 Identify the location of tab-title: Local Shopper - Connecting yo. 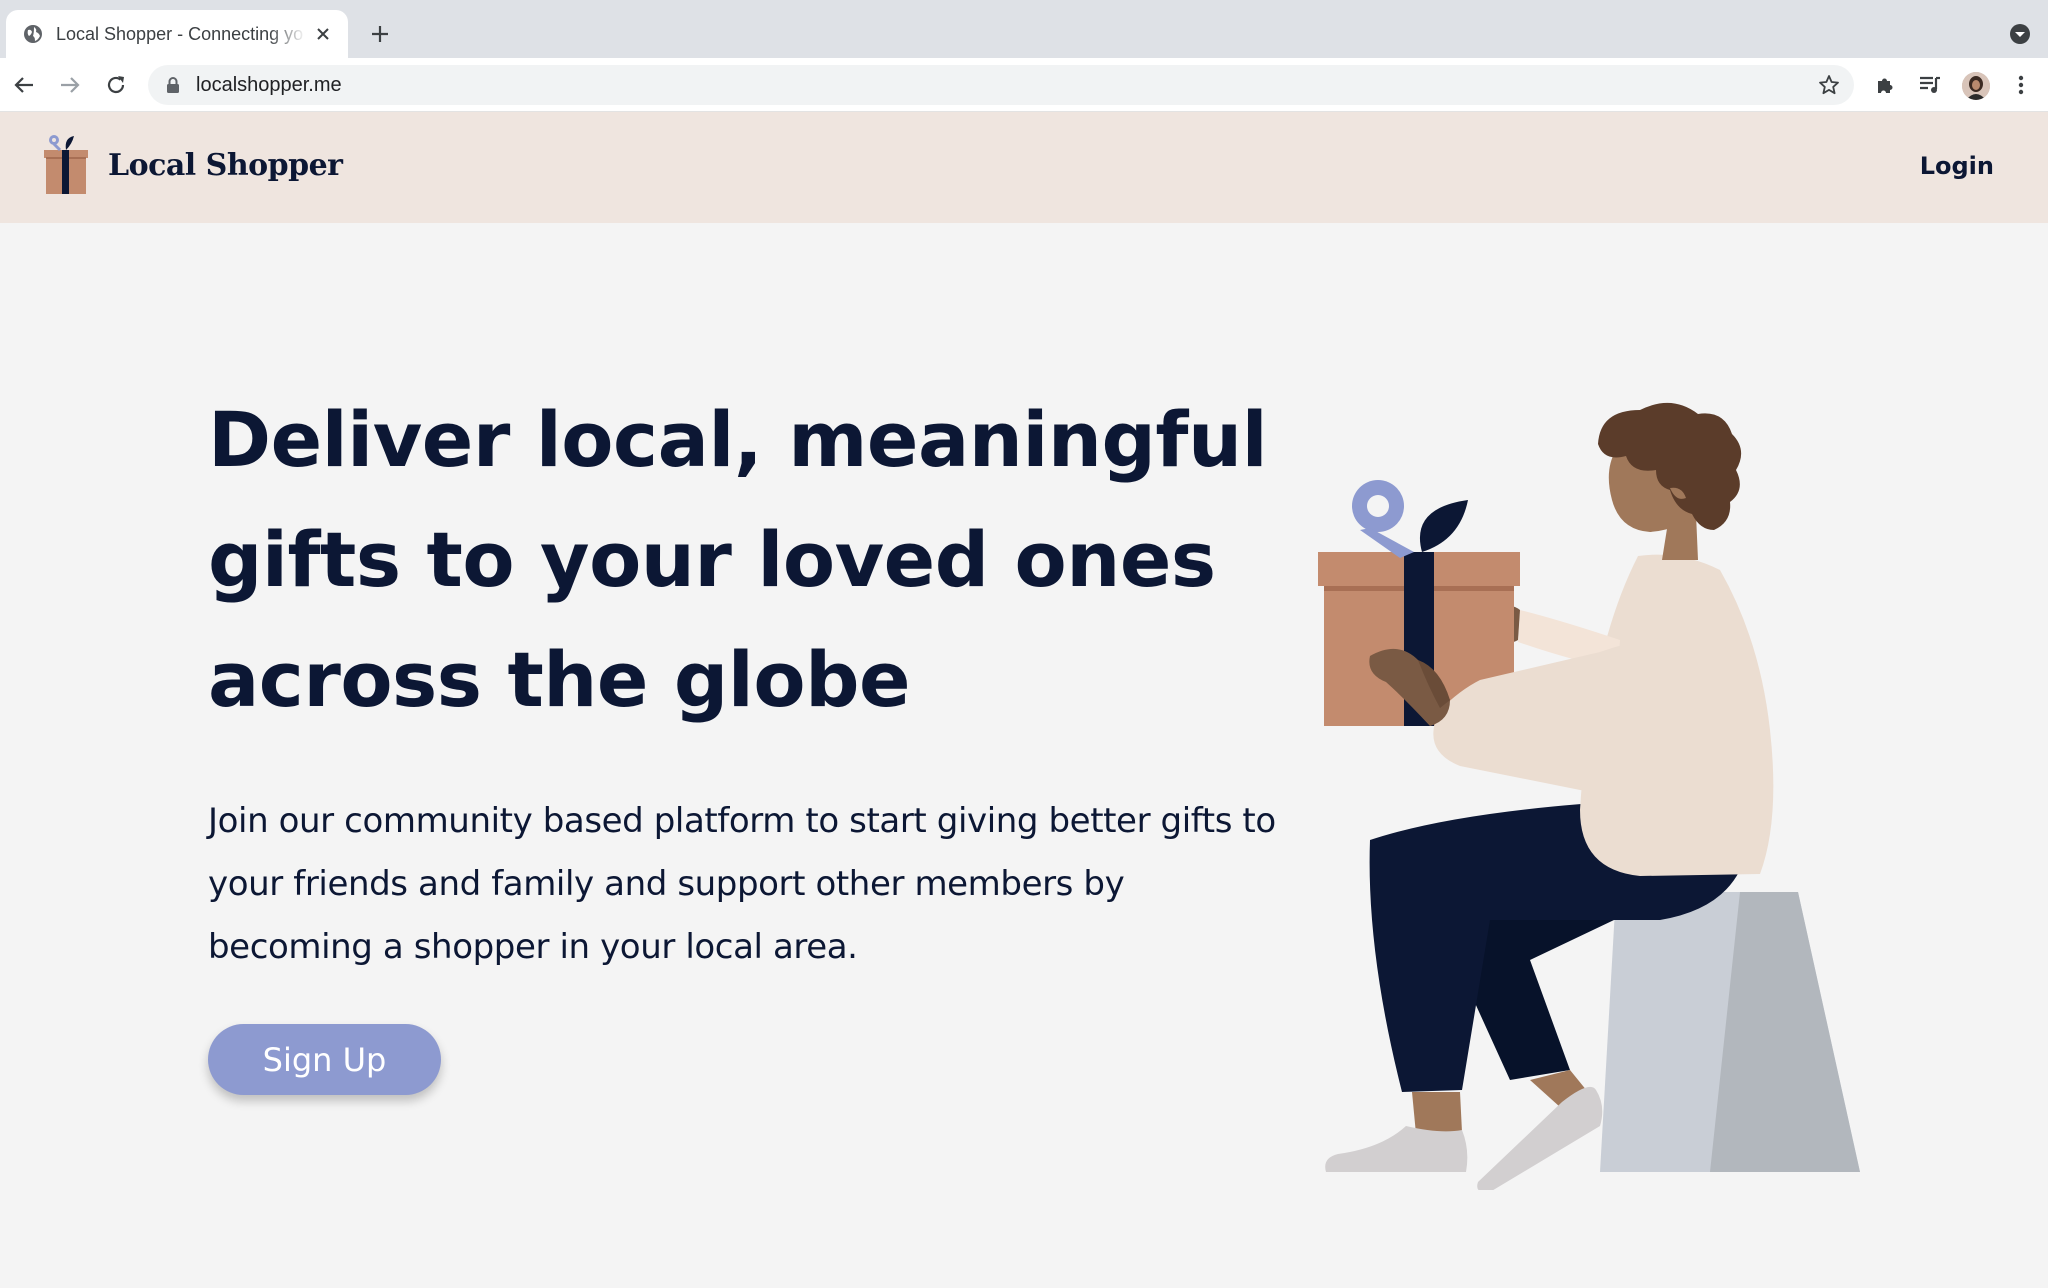
(180, 33).